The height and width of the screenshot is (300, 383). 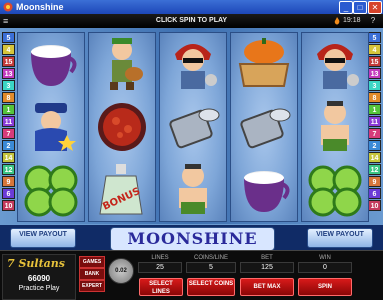 What do you see at coordinates (267, 258) in the screenshot?
I see `bet-label: BET` at bounding box center [267, 258].